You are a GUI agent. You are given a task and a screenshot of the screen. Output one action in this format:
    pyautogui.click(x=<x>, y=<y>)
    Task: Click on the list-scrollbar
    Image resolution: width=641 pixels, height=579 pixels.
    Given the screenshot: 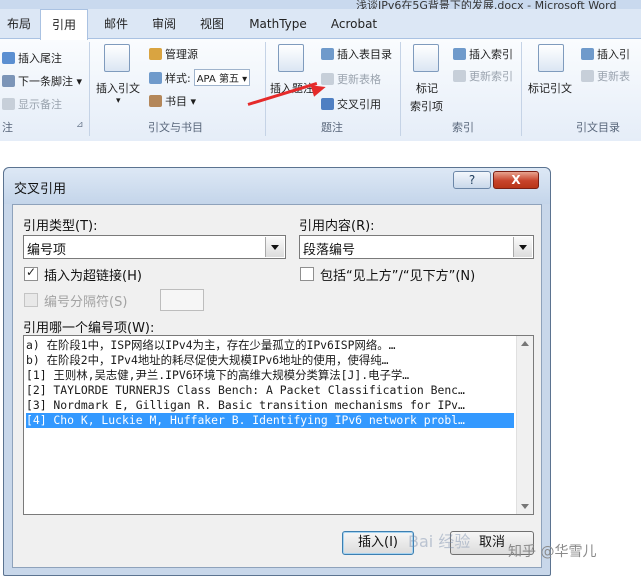 What is the action you would take?
    pyautogui.click(x=524, y=425)
    